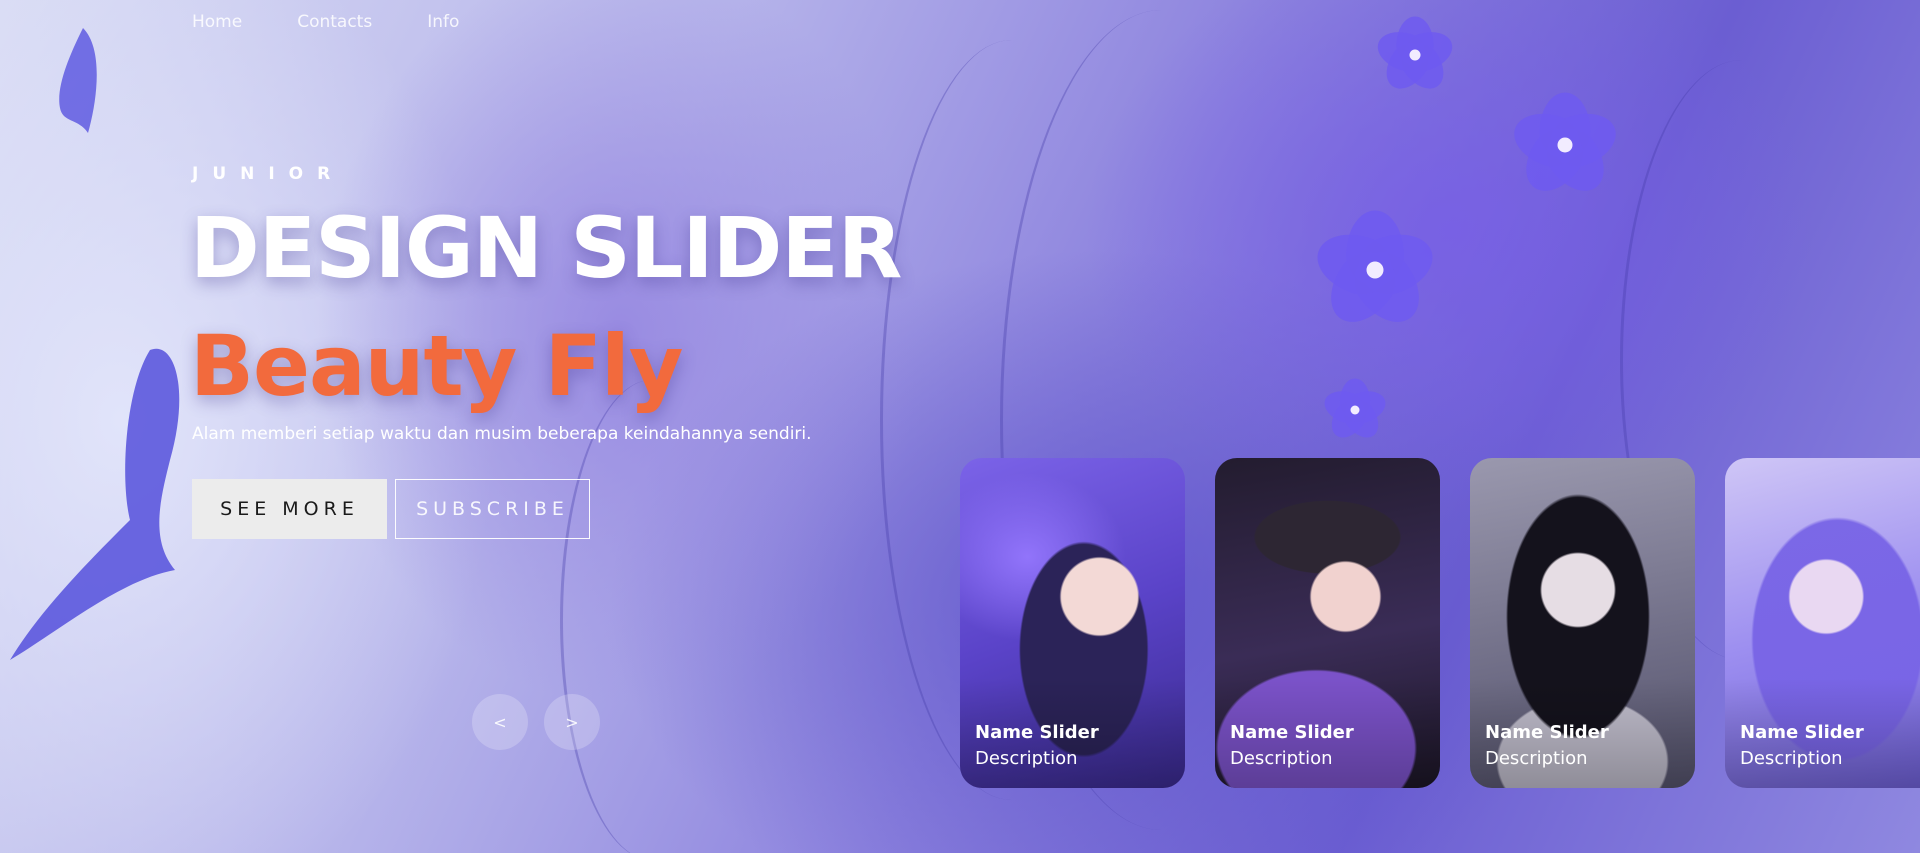  Describe the element at coordinates (217, 22) in the screenshot. I see `nav-link-home: Home` at that location.